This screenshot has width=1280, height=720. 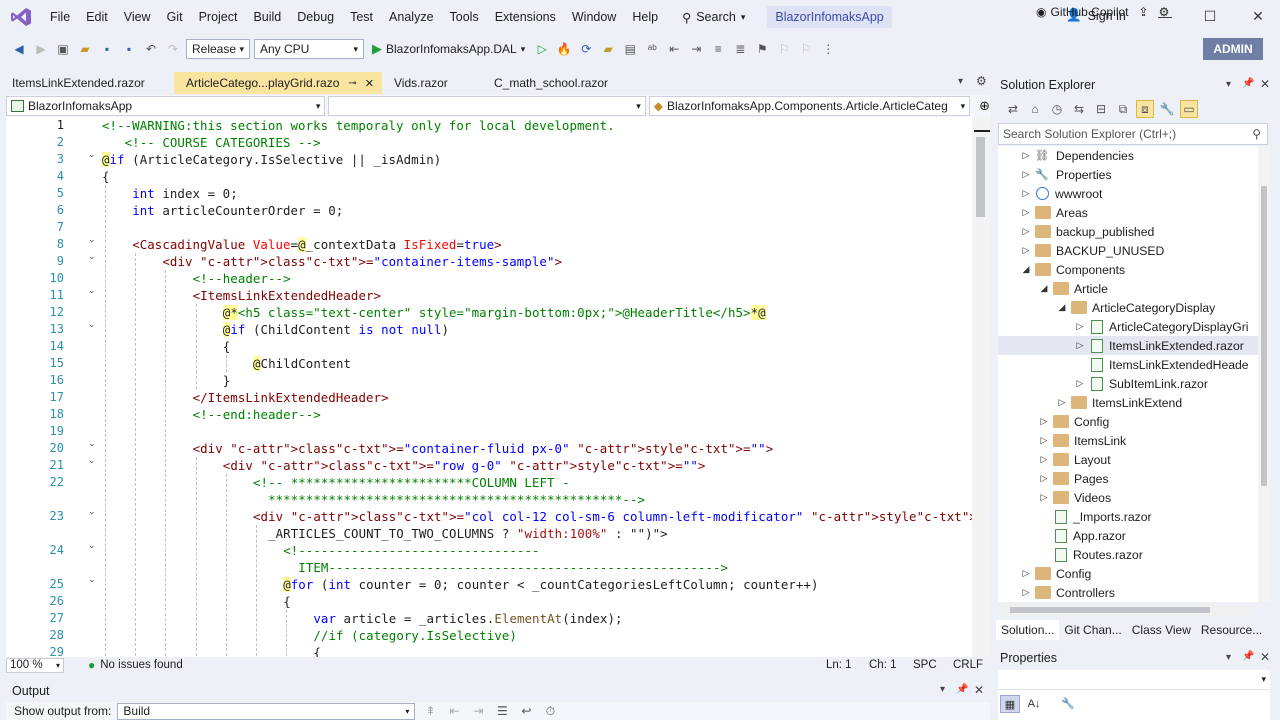 What do you see at coordinates (1128, 307) in the screenshot?
I see `tree-item-articlecategorydisplay: ◢ ArticleCategoryDisplay` at bounding box center [1128, 307].